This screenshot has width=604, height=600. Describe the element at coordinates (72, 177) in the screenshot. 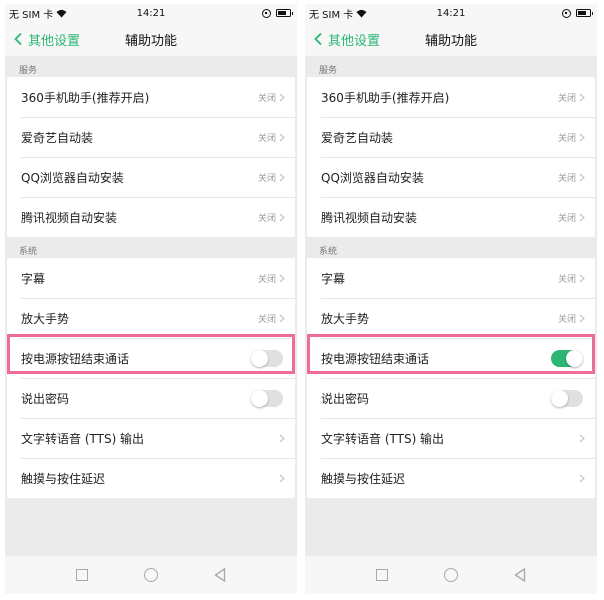

I see `row-label: QQ浏览器自动安装` at that location.